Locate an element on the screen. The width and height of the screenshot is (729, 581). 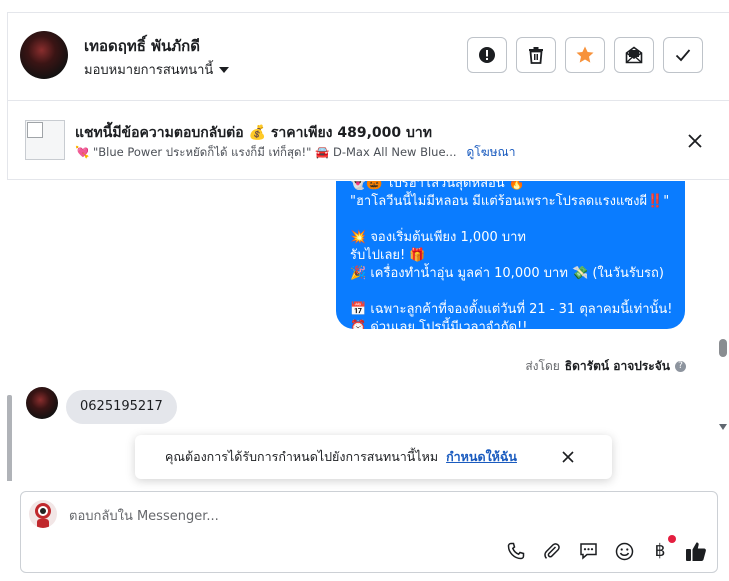
saved-replies-button is located at coordinates (588, 551).